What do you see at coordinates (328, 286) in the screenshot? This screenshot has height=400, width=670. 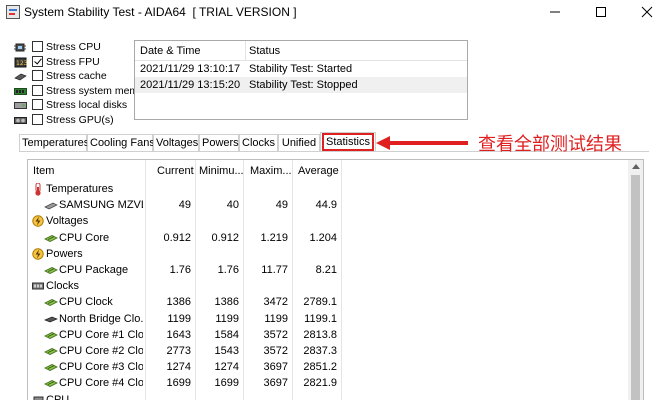 I see `stats-group-row: Clocks` at bounding box center [328, 286].